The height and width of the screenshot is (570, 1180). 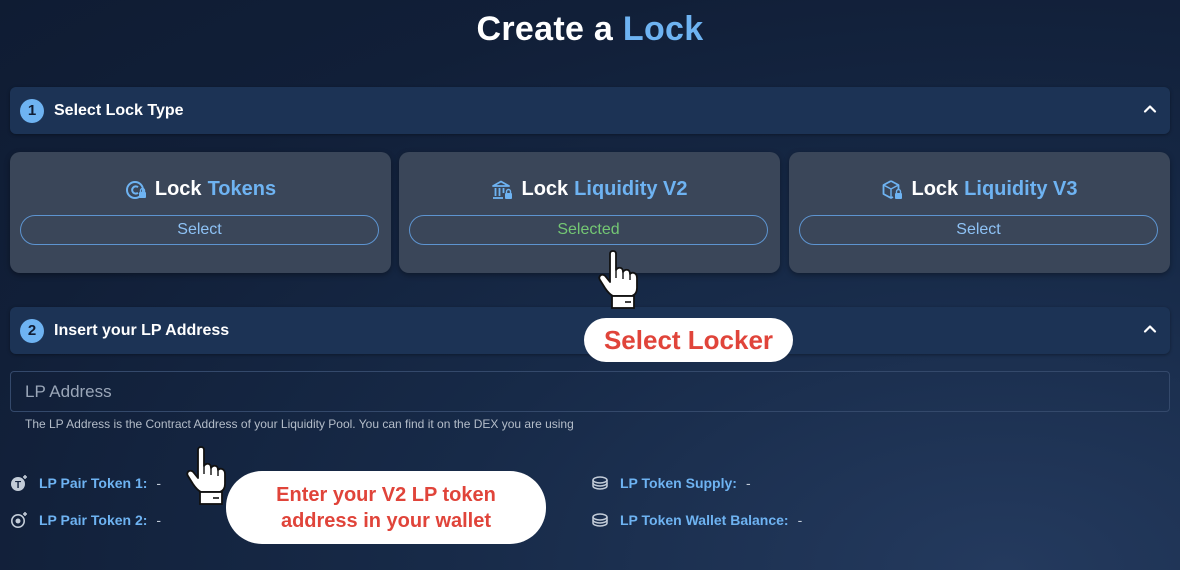 What do you see at coordinates (545, 29) in the screenshot?
I see `title-prefix: Create a` at bounding box center [545, 29].